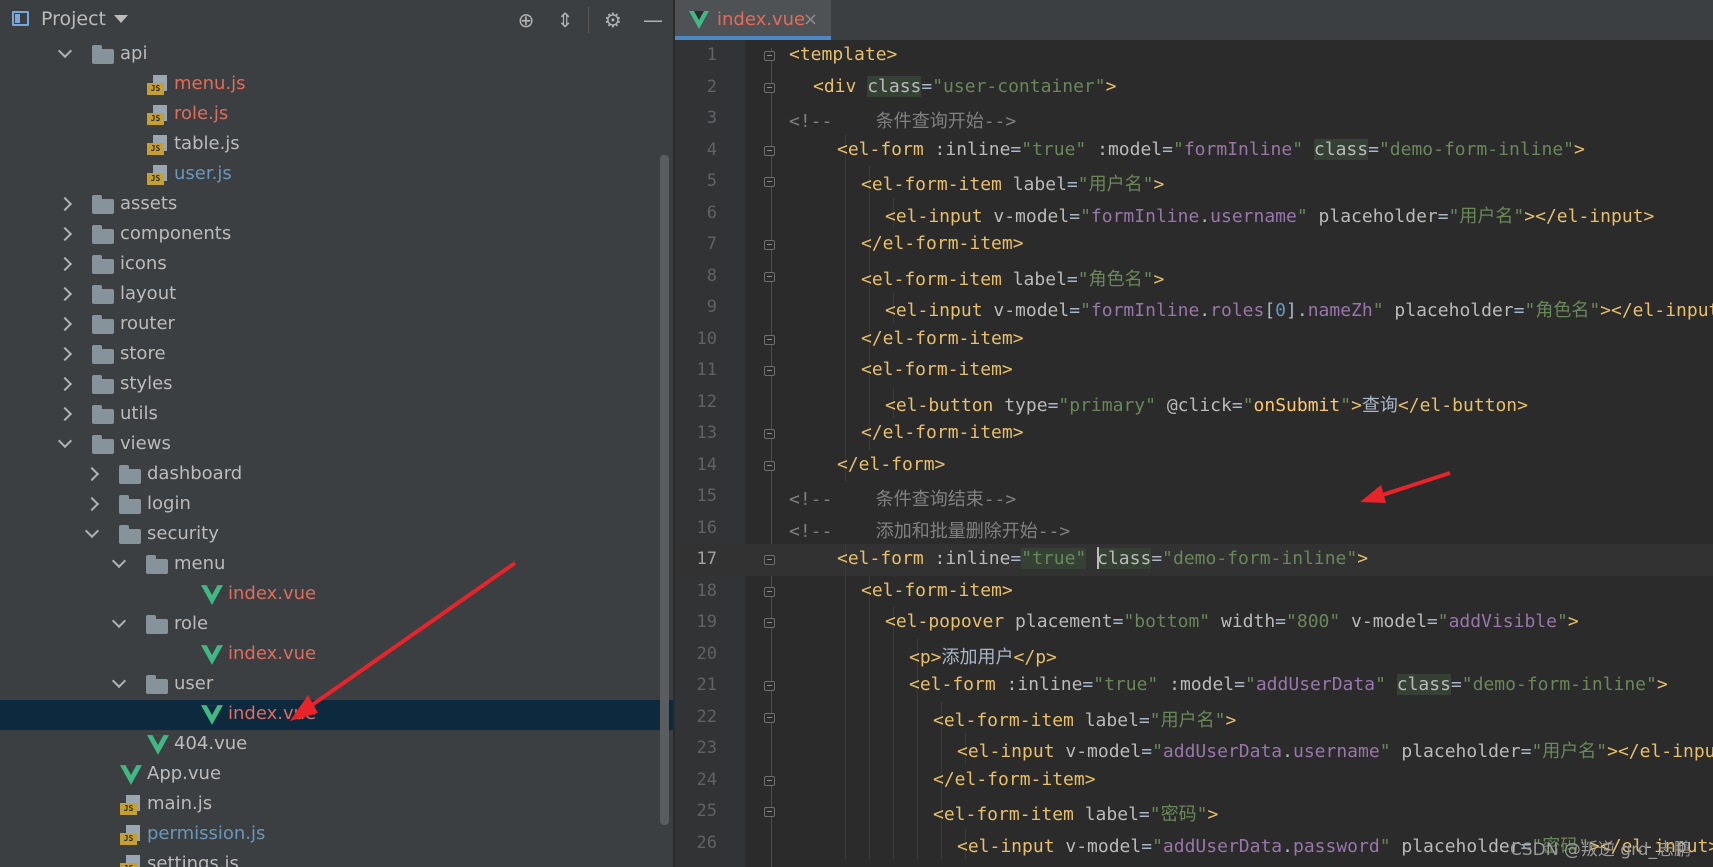  What do you see at coordinates (336, 205) in the screenshot?
I see `tree-row-assets: assets` at bounding box center [336, 205].